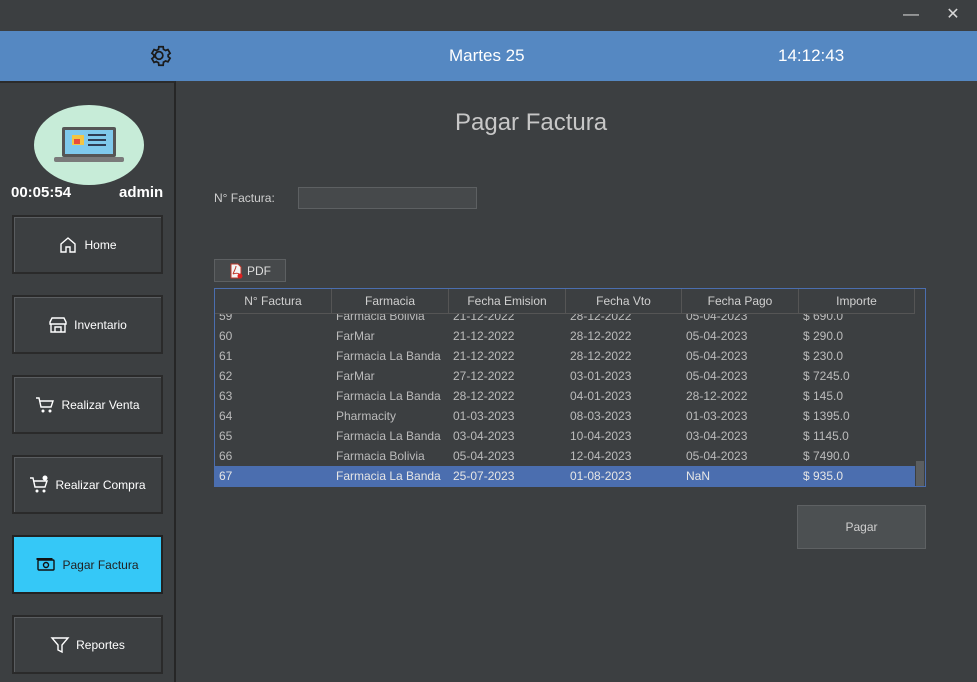  What do you see at coordinates (826, 376) in the screenshot?
I see `table-cell: $ 7245.0` at bounding box center [826, 376].